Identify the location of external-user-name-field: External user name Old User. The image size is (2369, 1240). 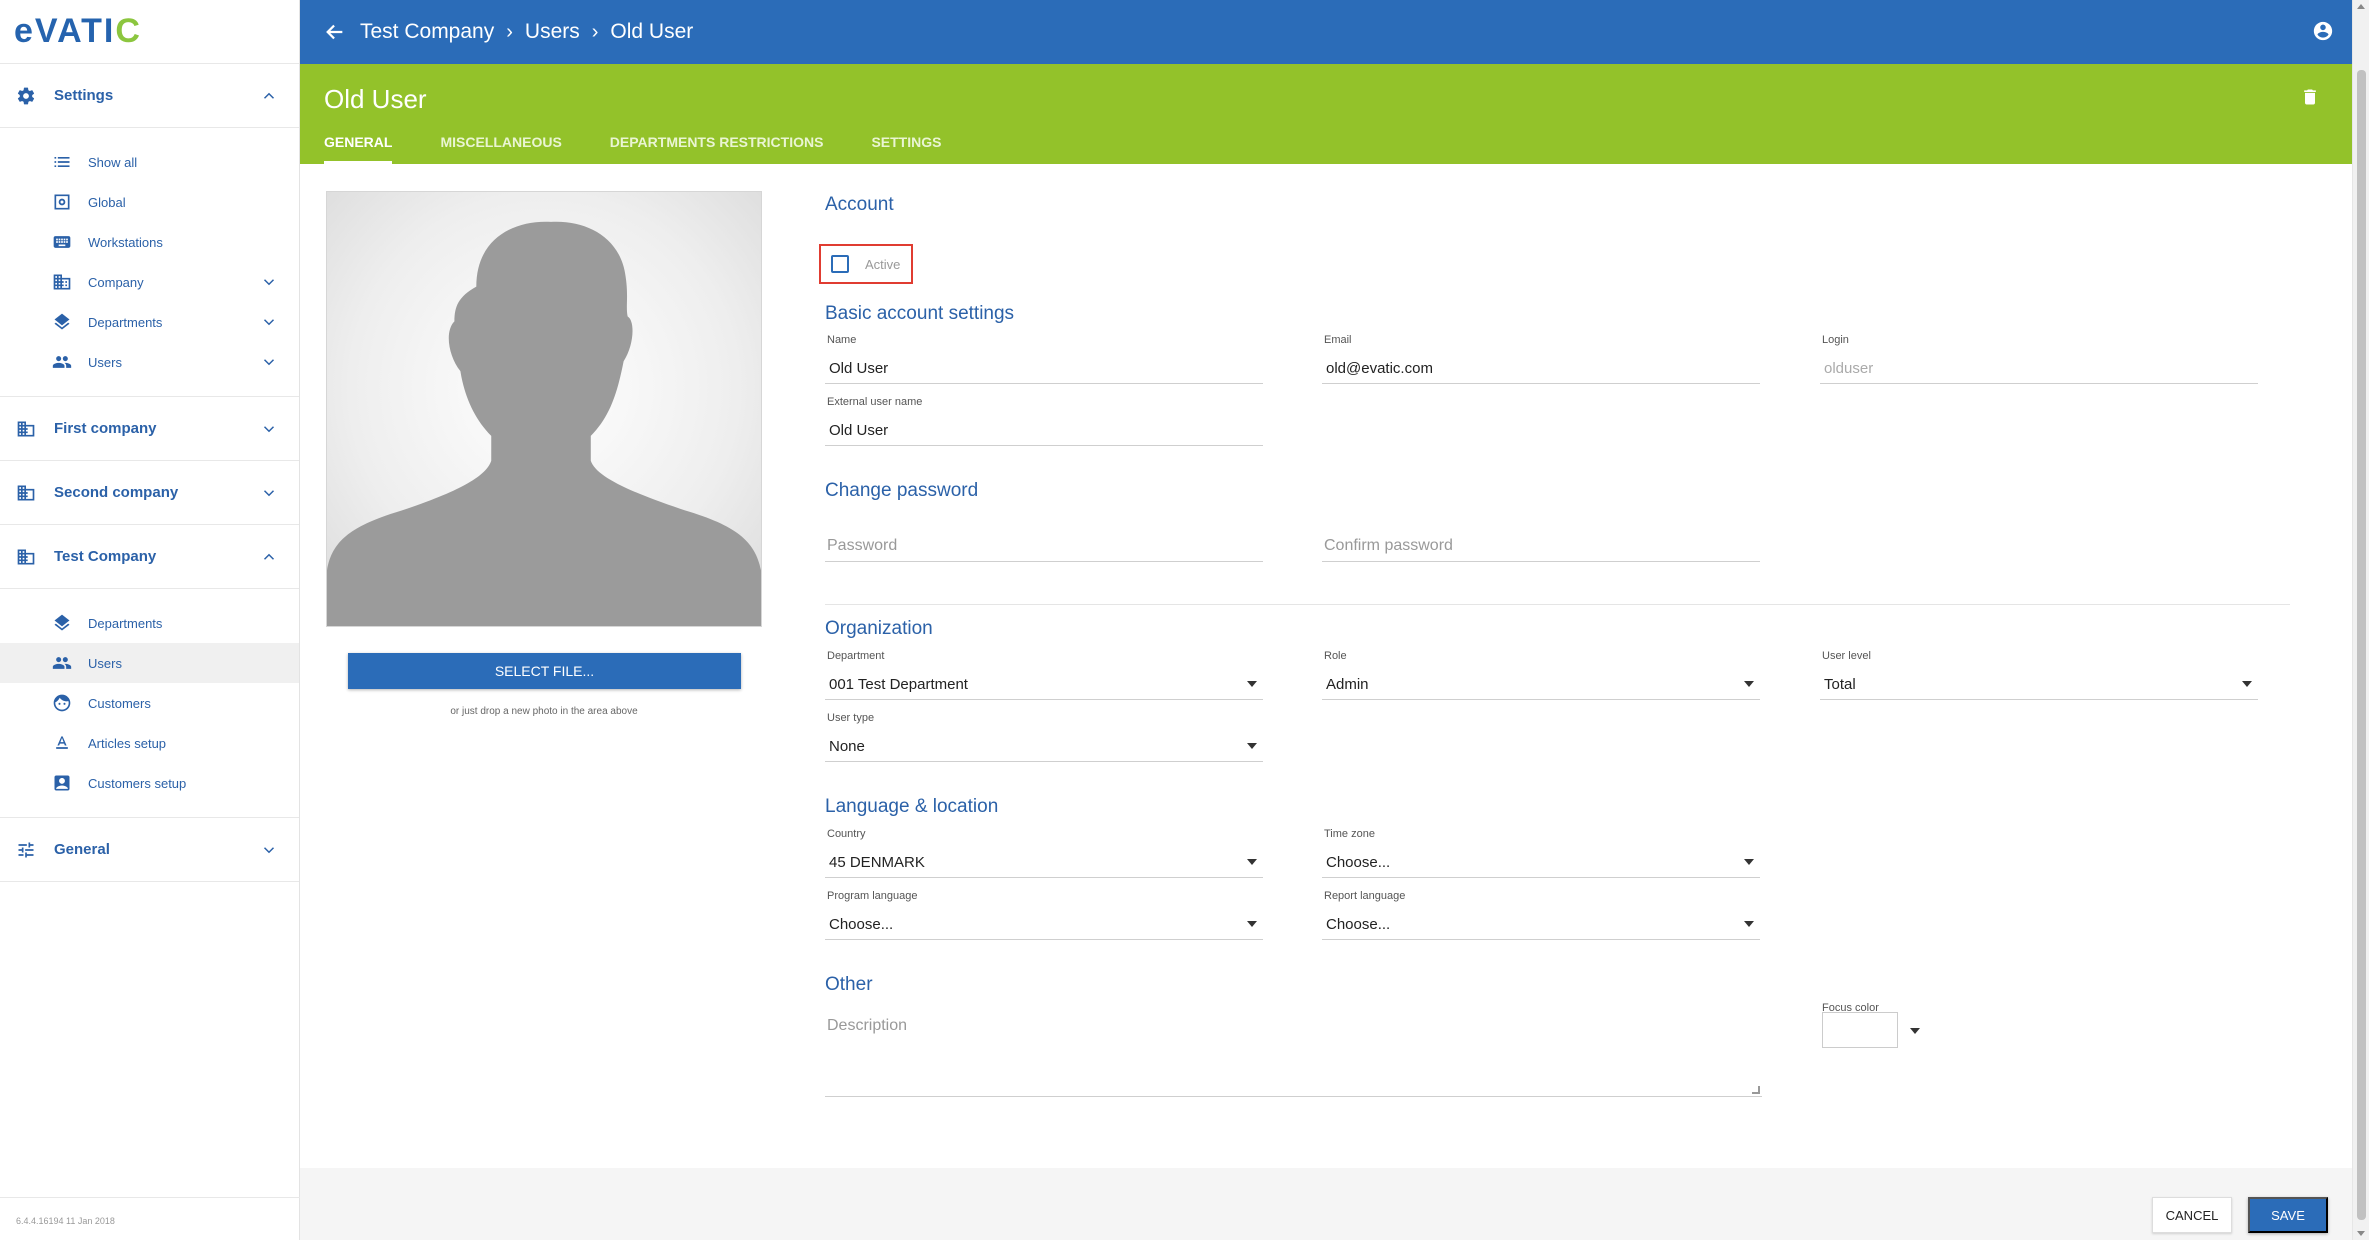
(1044, 421).